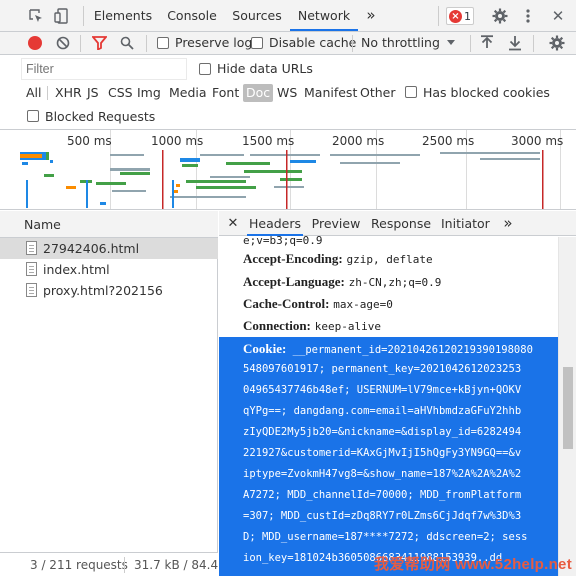  Describe the element at coordinates (371, 15) in the screenshot. I see `more-tabs-button: »` at that location.